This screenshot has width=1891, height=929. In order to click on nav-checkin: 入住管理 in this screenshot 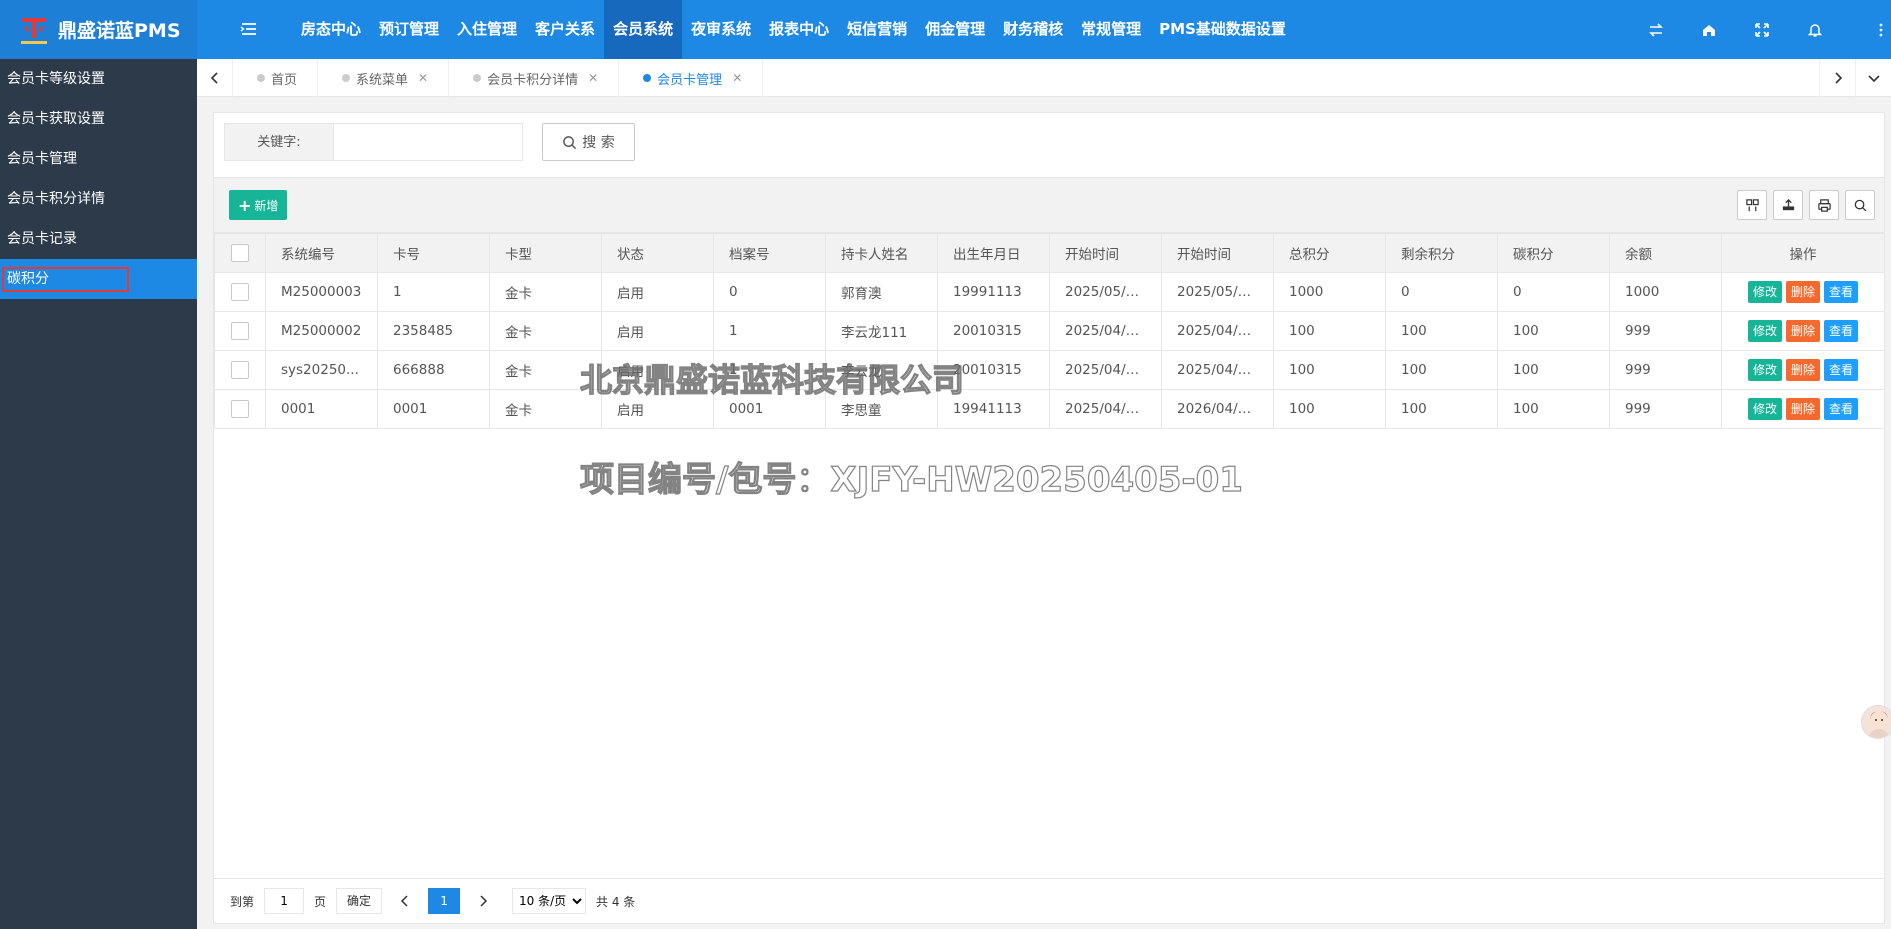, I will do `click(487, 29)`.